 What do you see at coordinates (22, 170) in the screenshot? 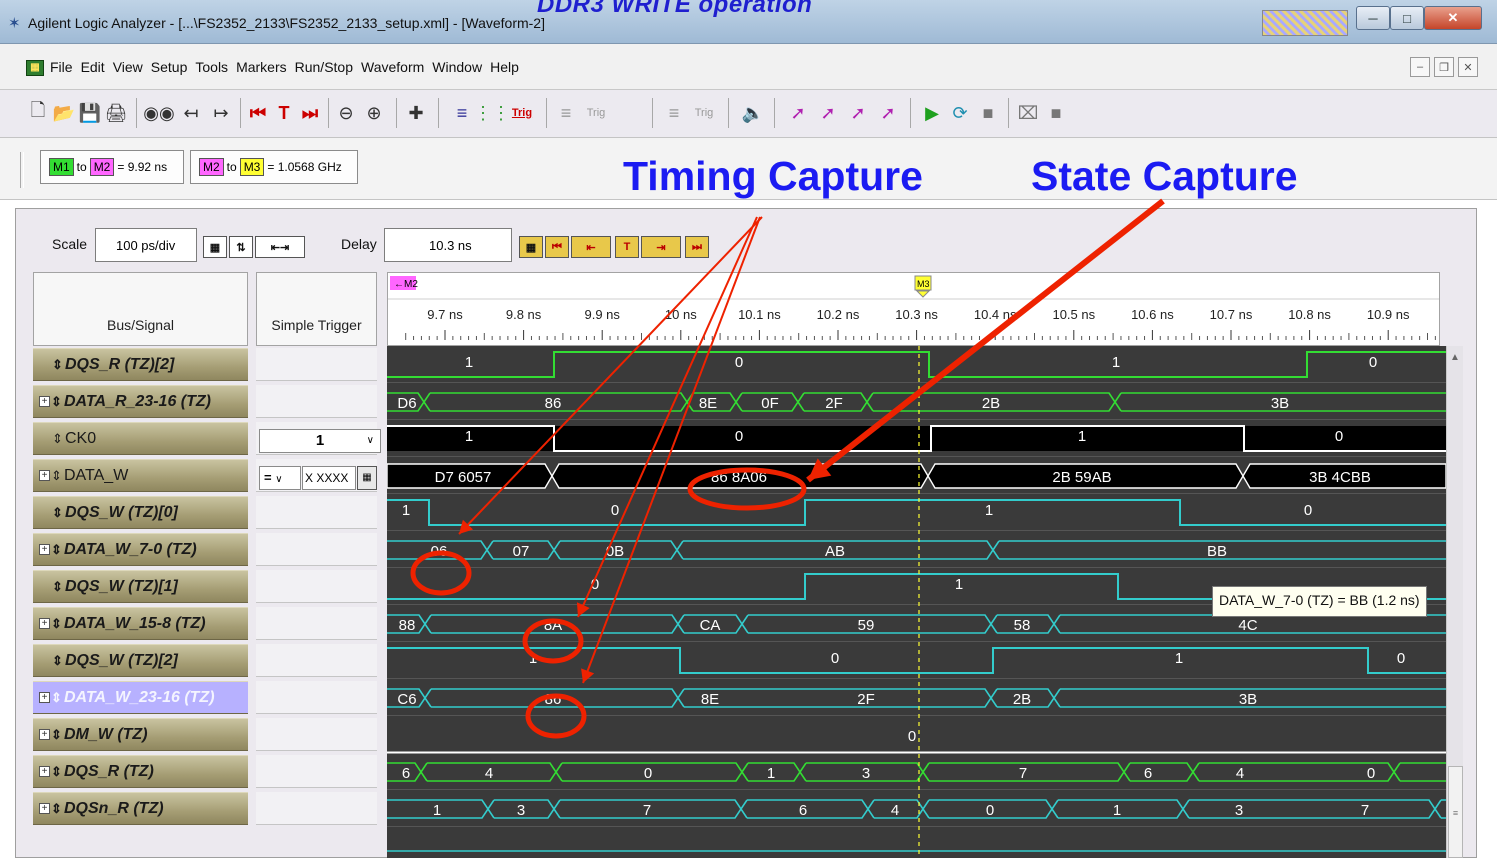
I see `toolbar-grip` at bounding box center [22, 170].